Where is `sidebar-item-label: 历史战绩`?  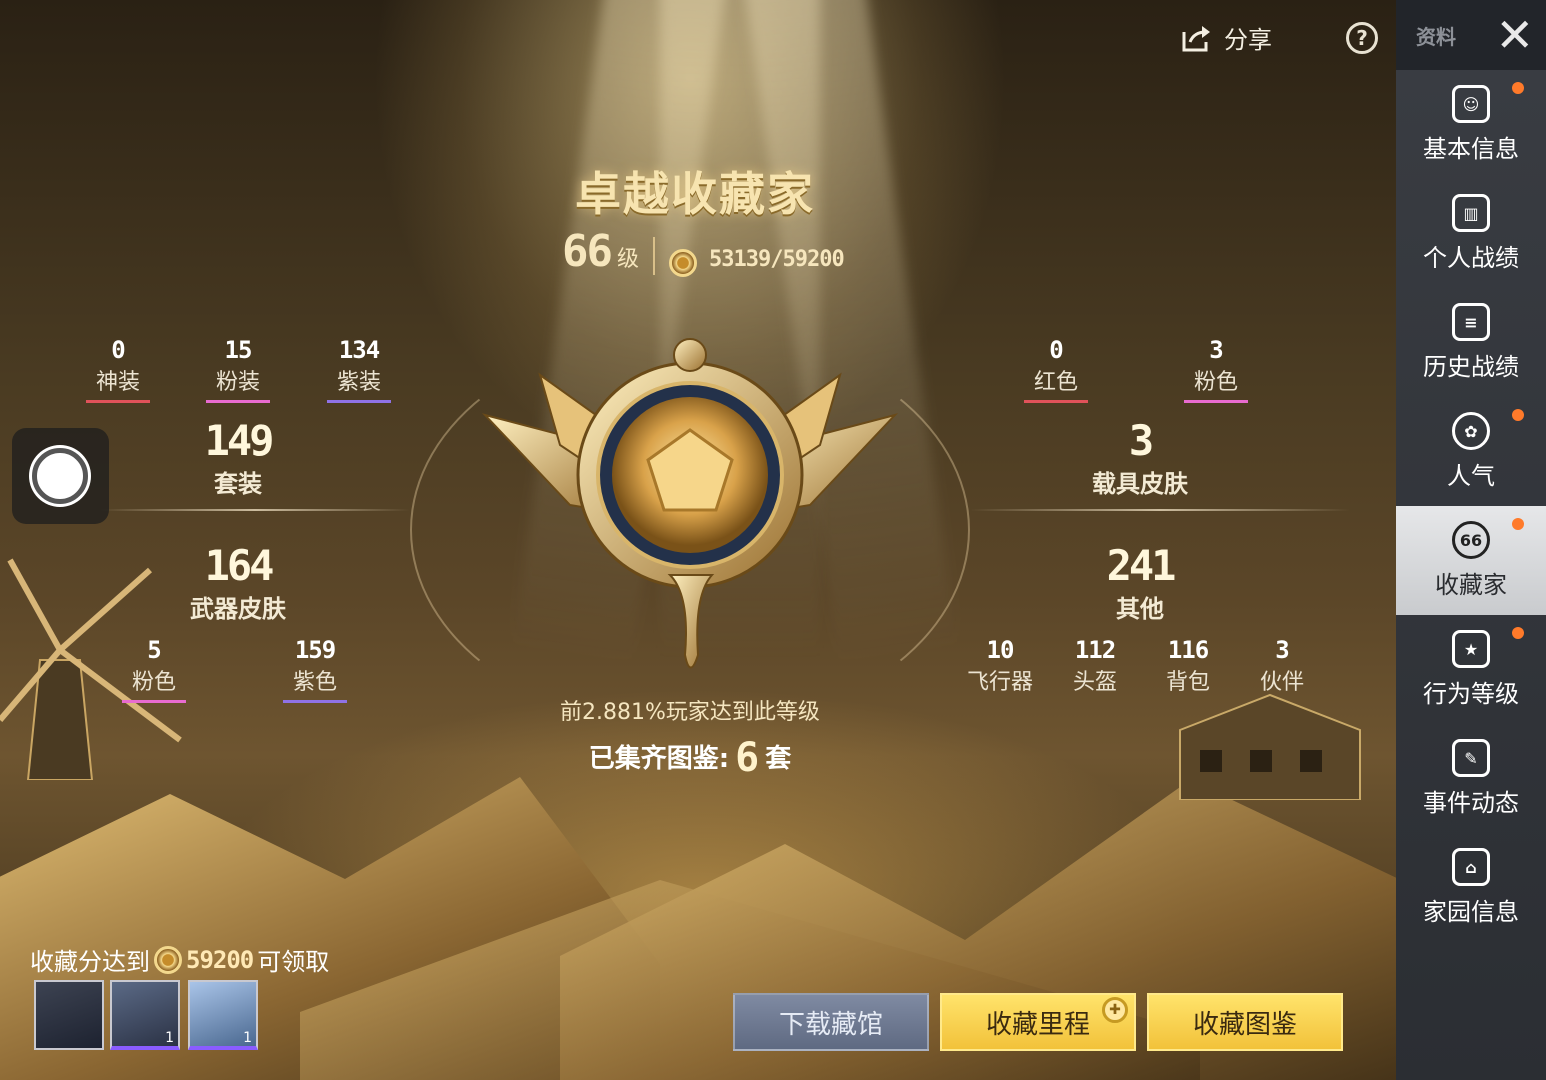 sidebar-item-label: 历史战绩 is located at coordinates (1471, 367).